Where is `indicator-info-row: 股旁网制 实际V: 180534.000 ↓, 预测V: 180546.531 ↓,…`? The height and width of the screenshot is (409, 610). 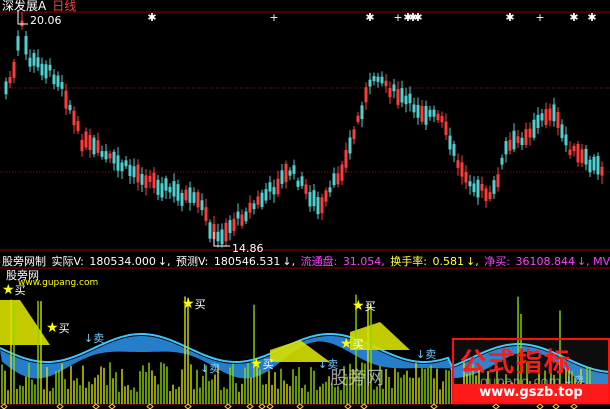 indicator-info-row: 股旁网制 实际V: 180534.000 ↓, 预测V: 180546.531 ↓,… is located at coordinates (306, 261).